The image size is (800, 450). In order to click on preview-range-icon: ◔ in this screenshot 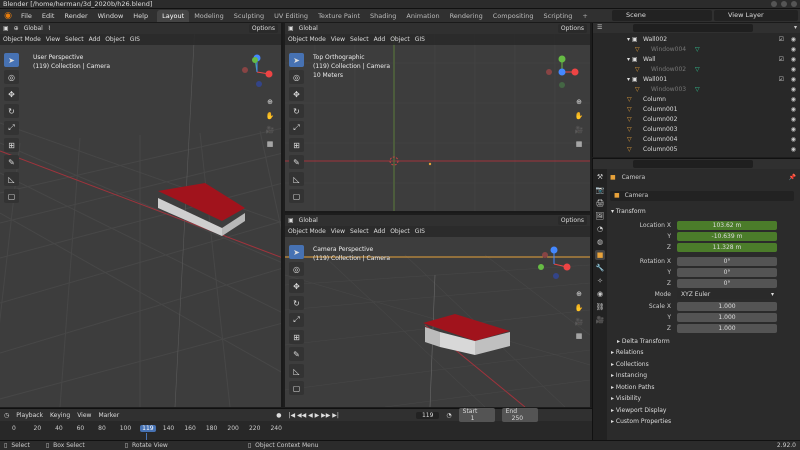, I will do `click(448, 415)`.